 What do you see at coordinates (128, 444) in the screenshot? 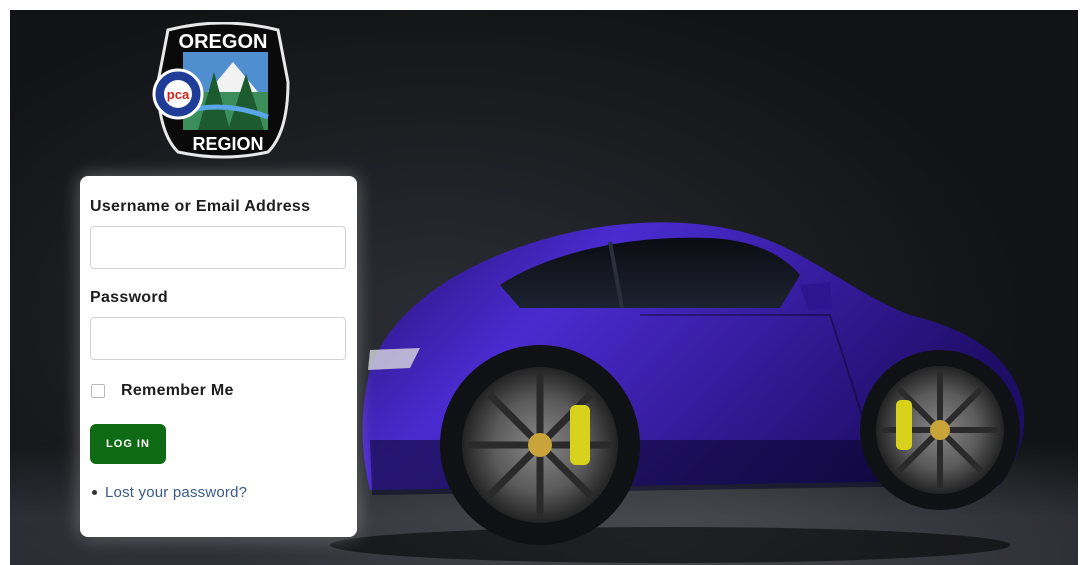
I see `login-button: LOG IN` at bounding box center [128, 444].